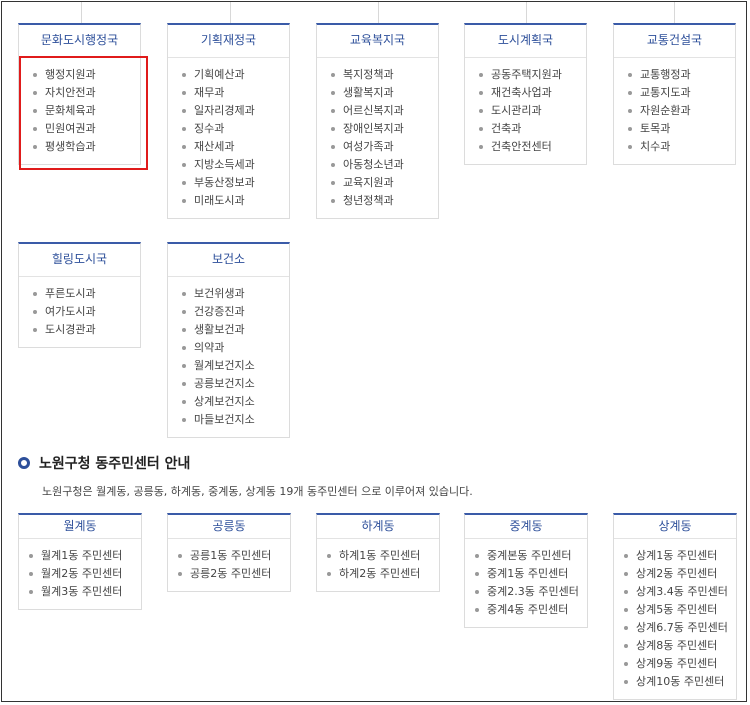 This screenshot has width=750, height=705. What do you see at coordinates (234, 556) in the screenshot?
I see `center-item: 공릉1동 주민센터` at bounding box center [234, 556].